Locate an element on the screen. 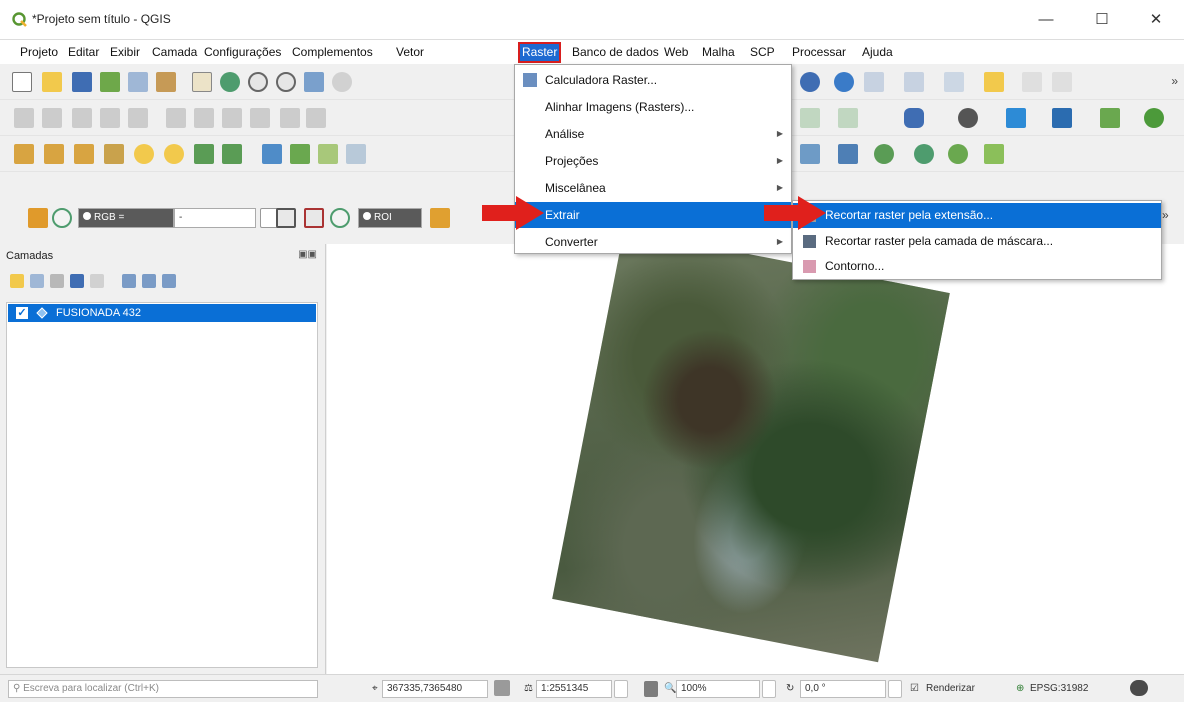  add-wms-icon is located at coordinates (204, 154).